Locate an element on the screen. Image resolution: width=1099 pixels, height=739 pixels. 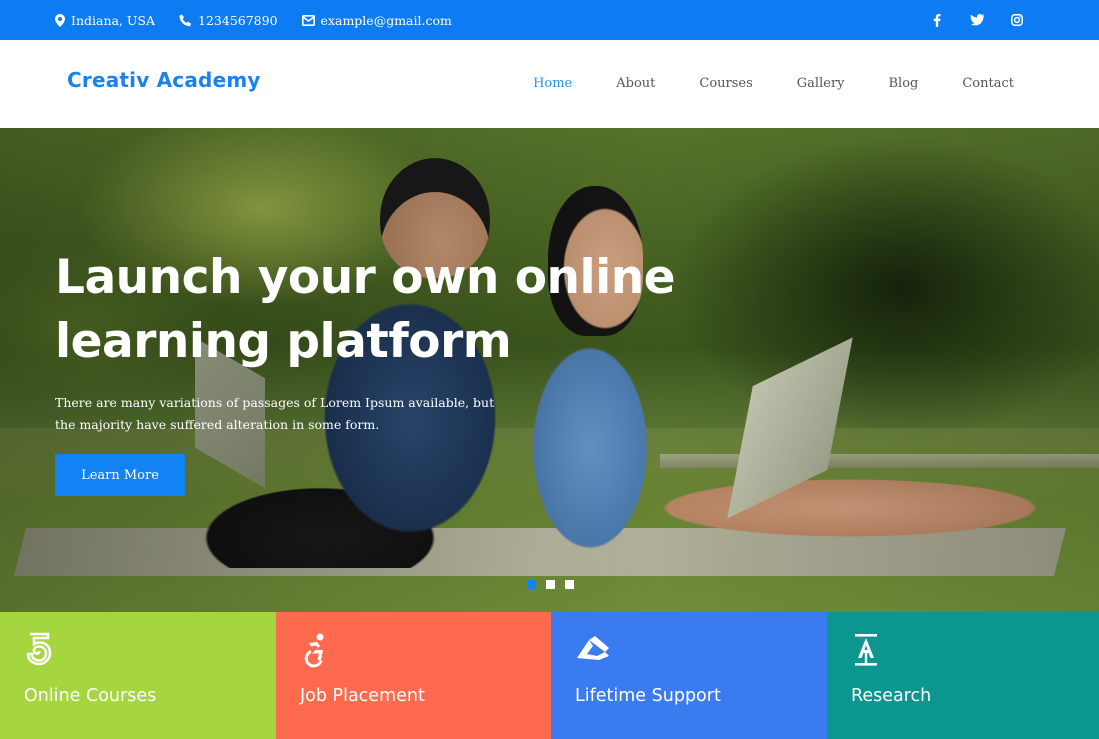
twitter-icon is located at coordinates (977, 20).